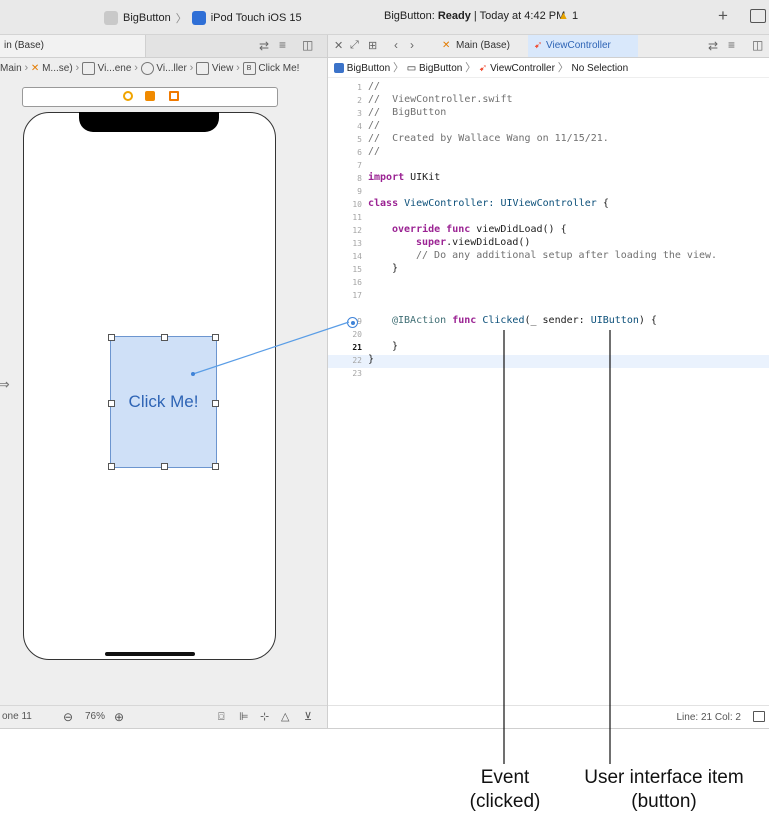 The image size is (769, 817). Describe the element at coordinates (256, 18) in the screenshot. I see `scheme-device: iPod Touch iOS 15` at that location.